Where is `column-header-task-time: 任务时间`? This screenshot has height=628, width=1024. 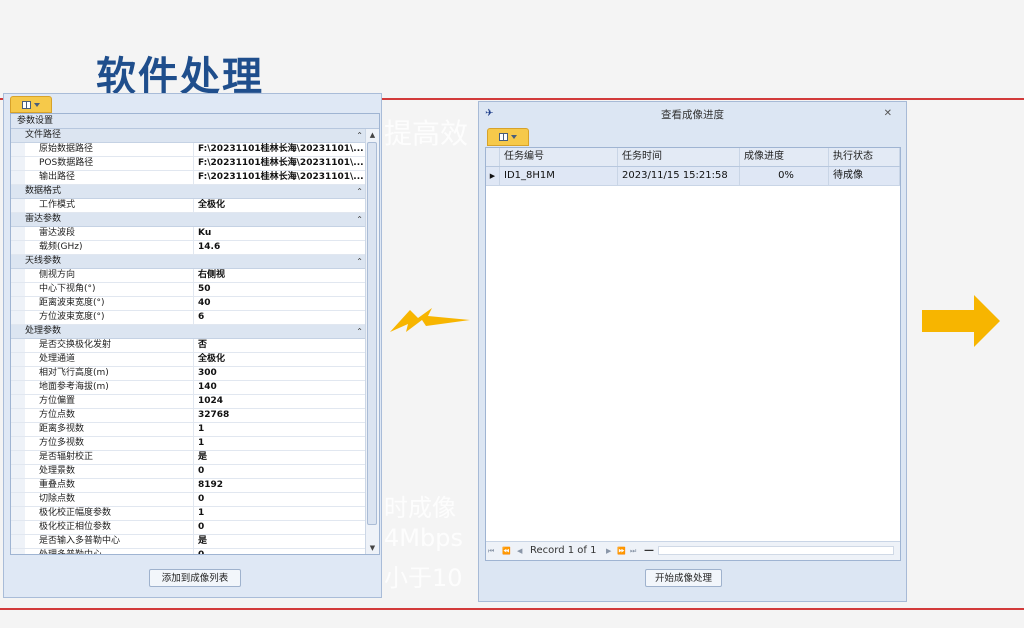 column-header-task-time: 任务时间 is located at coordinates (679, 157).